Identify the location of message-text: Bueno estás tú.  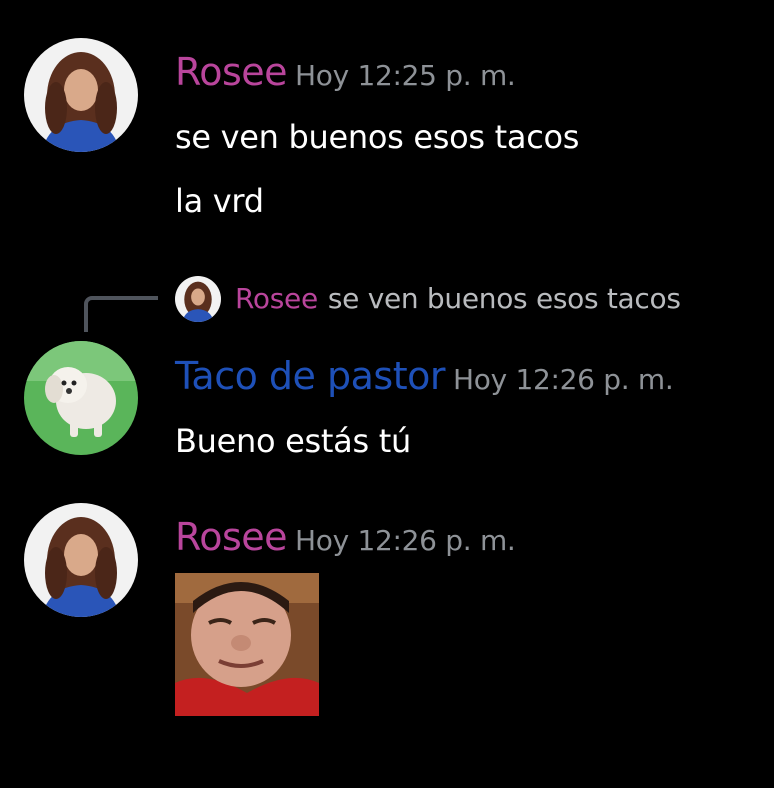
(293, 441).